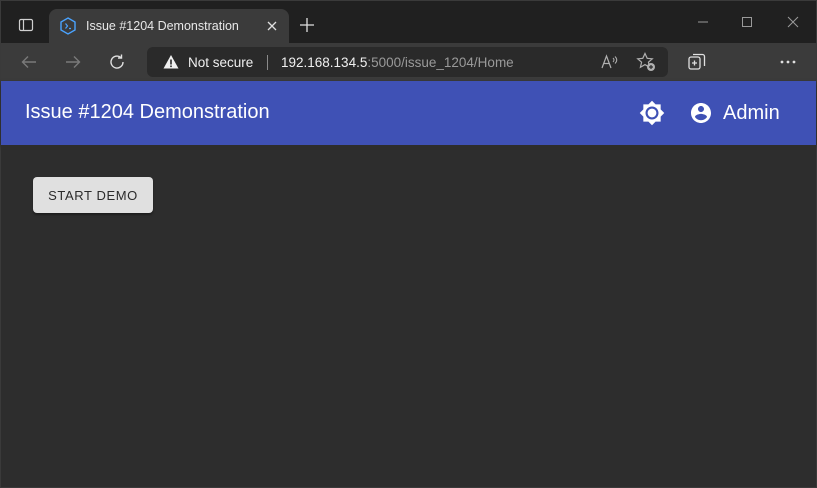  Describe the element at coordinates (652, 113) in the screenshot. I see `brightness-icon` at that location.